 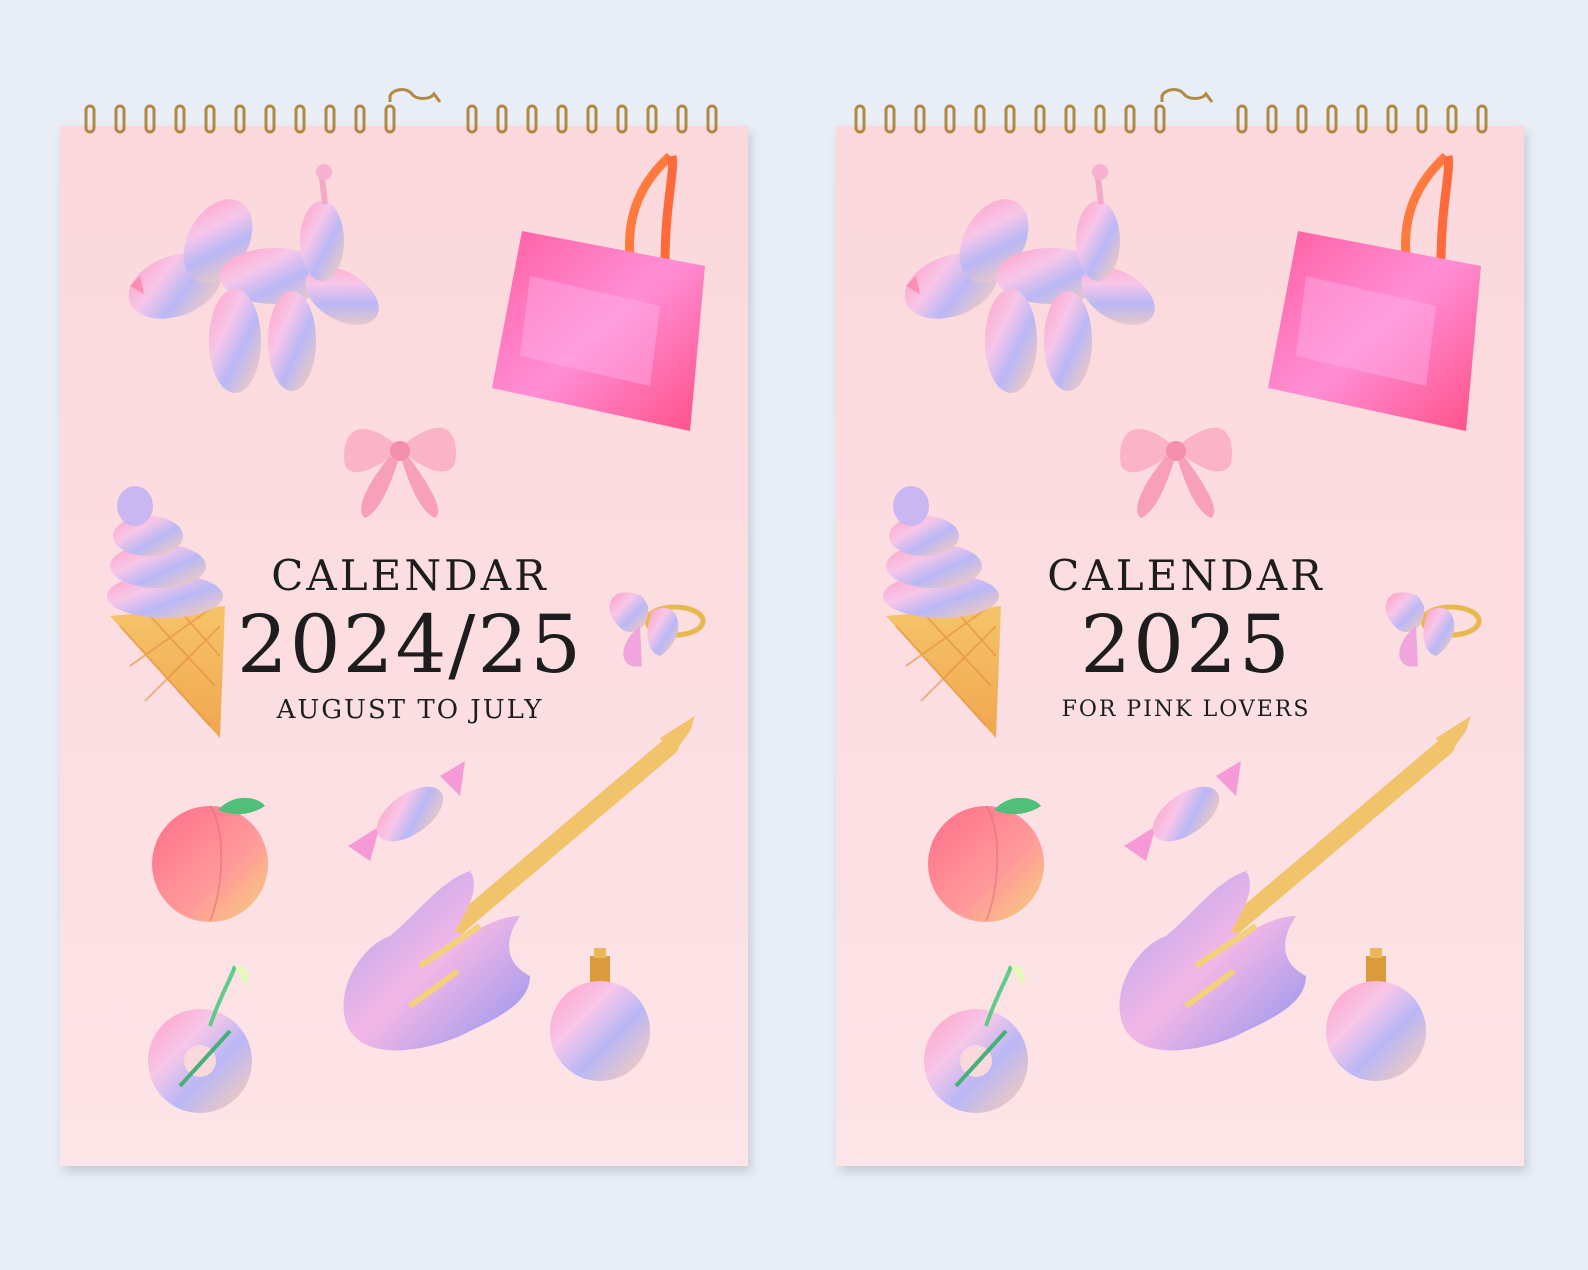 I want to click on calendar-year: 2024/25, so click(x=410, y=644).